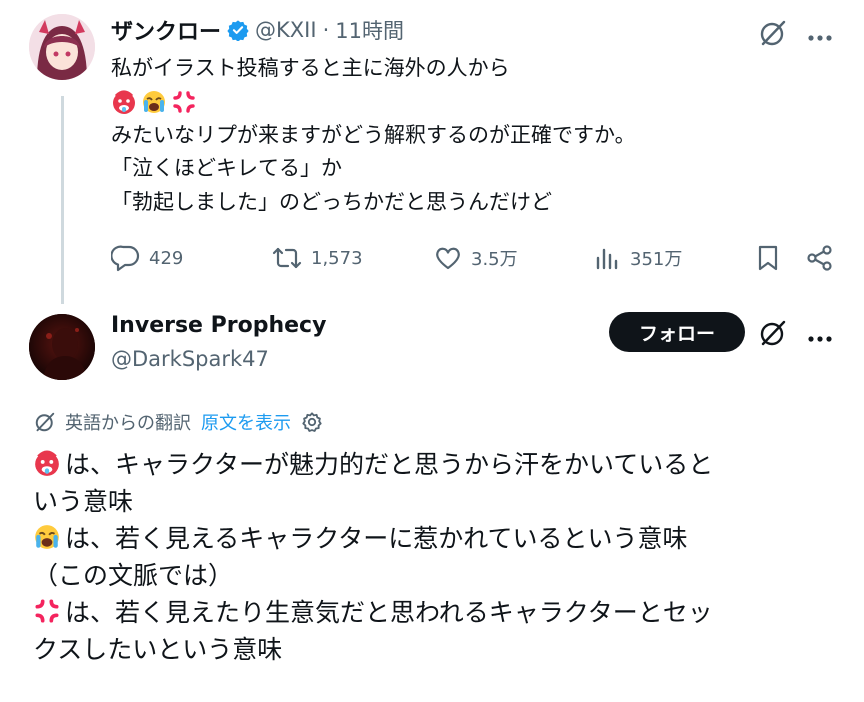 The width and height of the screenshot is (864, 702). I want to click on reply-line: は、若く見えたり生意気だと思われるキャラクターとセッ, so click(433, 612).